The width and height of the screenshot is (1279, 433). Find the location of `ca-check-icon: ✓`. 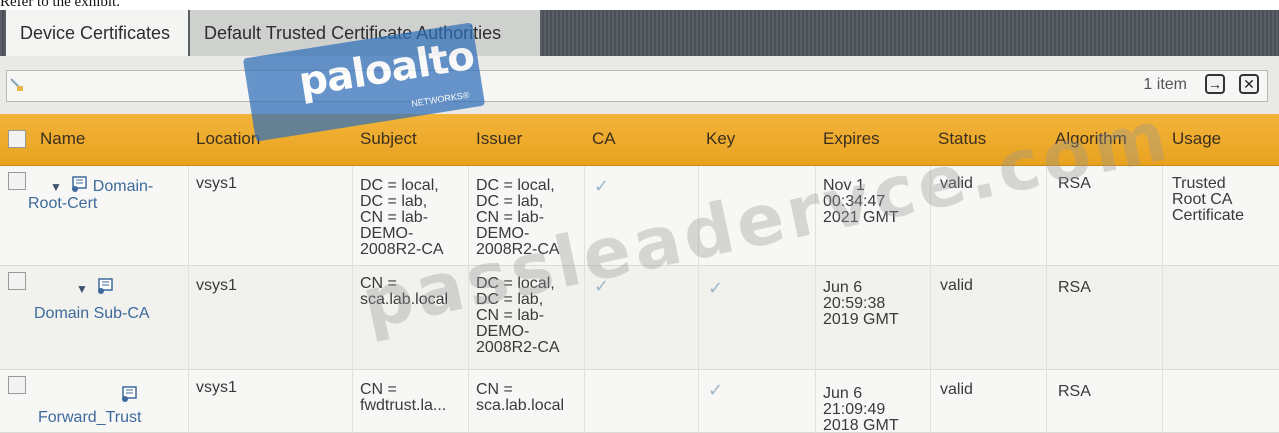

ca-check-icon: ✓ is located at coordinates (602, 186).